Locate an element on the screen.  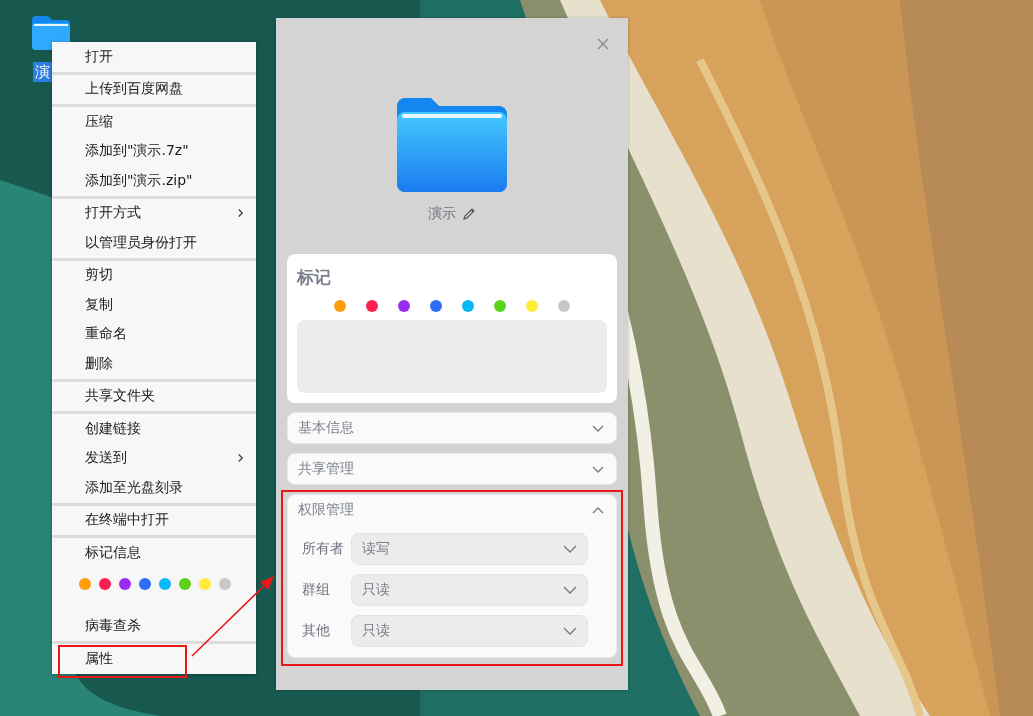
menu-item: 属性 is located at coordinates (154, 659).